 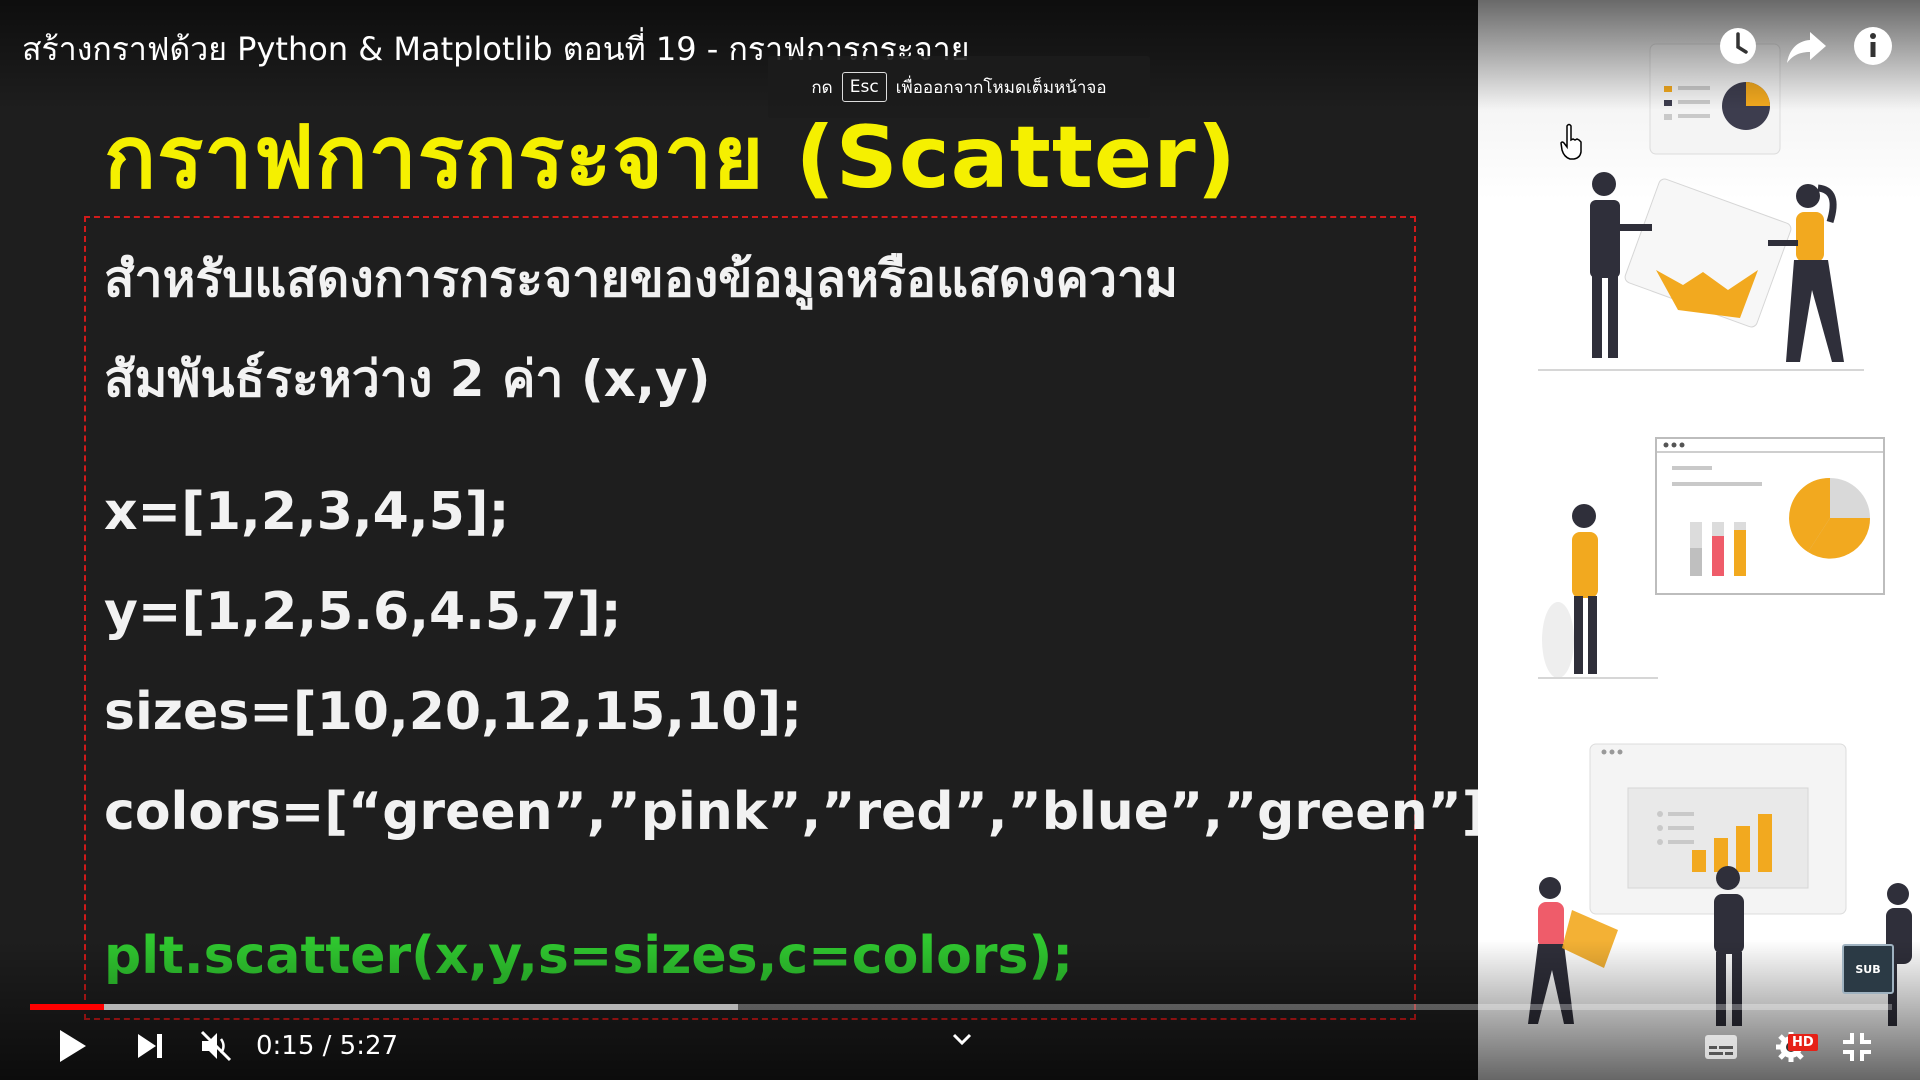 What do you see at coordinates (67, 1007) in the screenshot?
I see `progress-played` at bounding box center [67, 1007].